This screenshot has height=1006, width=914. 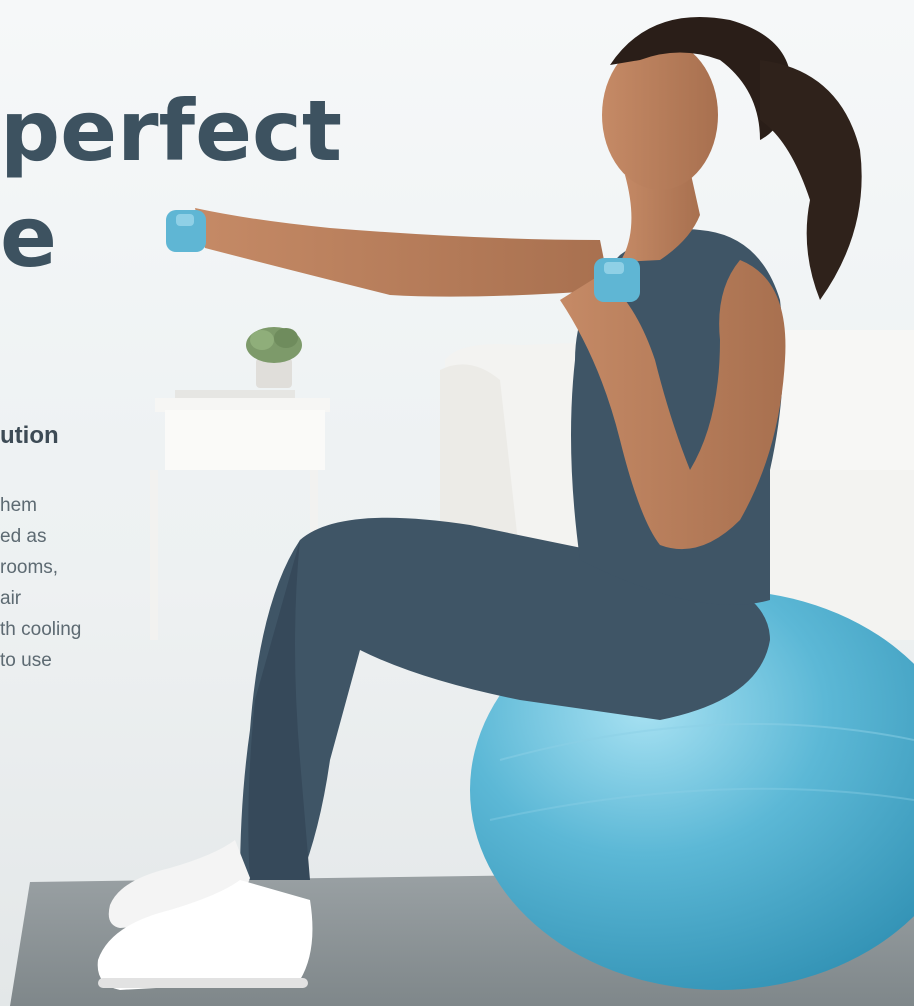 What do you see at coordinates (29, 435) in the screenshot?
I see `hero-subheading: ution` at bounding box center [29, 435].